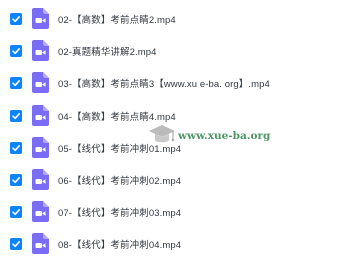 Image resolution: width=340 pixels, height=260 pixels. I want to click on file-name: 02-【高数】考前点睛2.mp4, so click(117, 20).